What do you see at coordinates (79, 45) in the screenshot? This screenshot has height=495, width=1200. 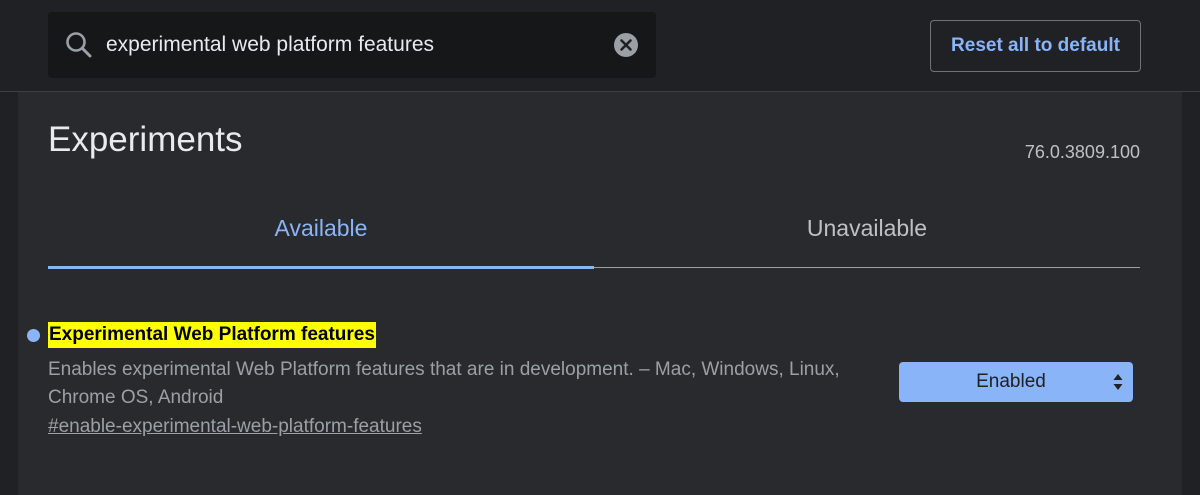 I see `search-icon` at bounding box center [79, 45].